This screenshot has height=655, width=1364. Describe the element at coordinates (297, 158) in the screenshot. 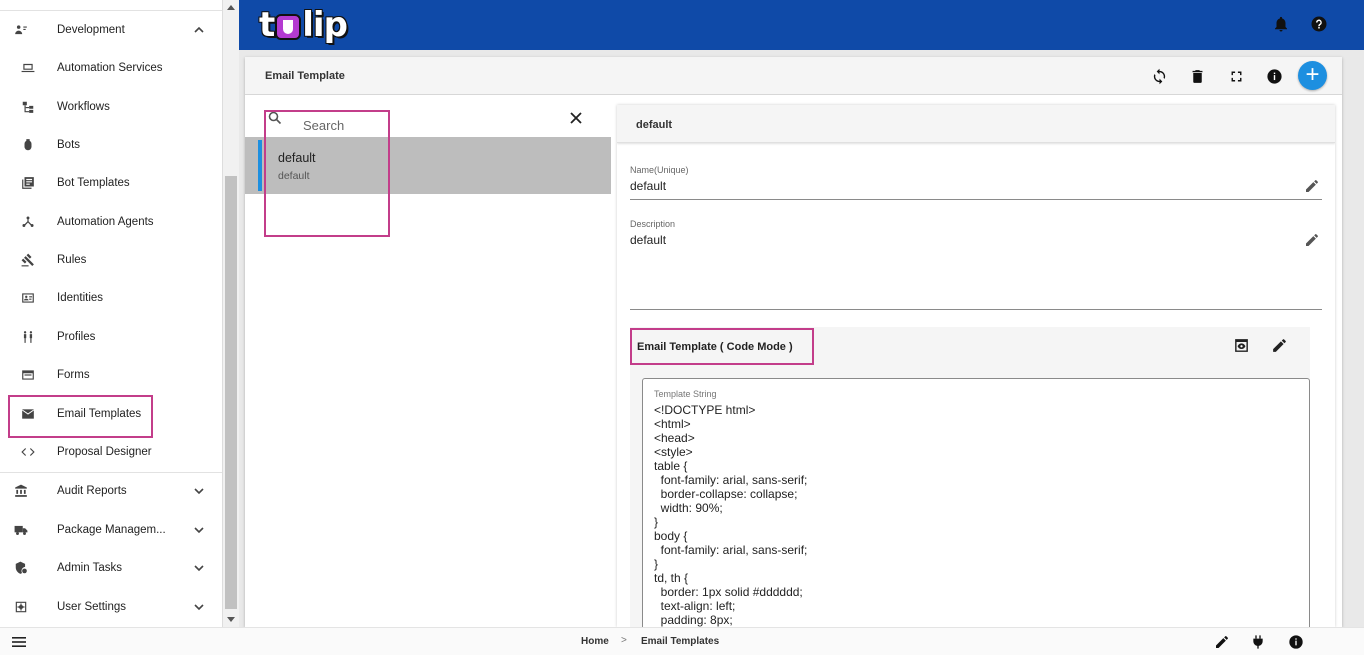

I see `list-item-title: default` at that location.